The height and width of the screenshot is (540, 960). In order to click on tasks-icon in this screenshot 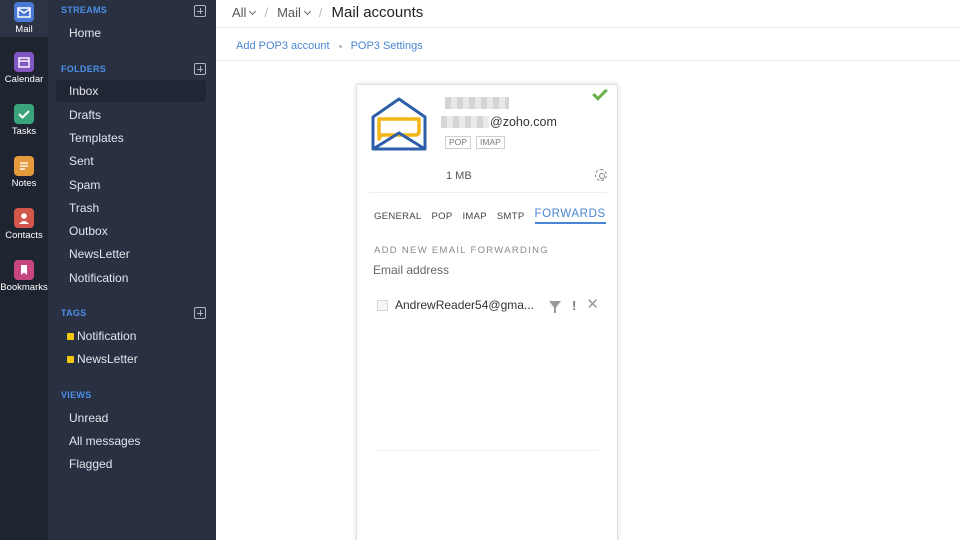, I will do `click(24, 114)`.